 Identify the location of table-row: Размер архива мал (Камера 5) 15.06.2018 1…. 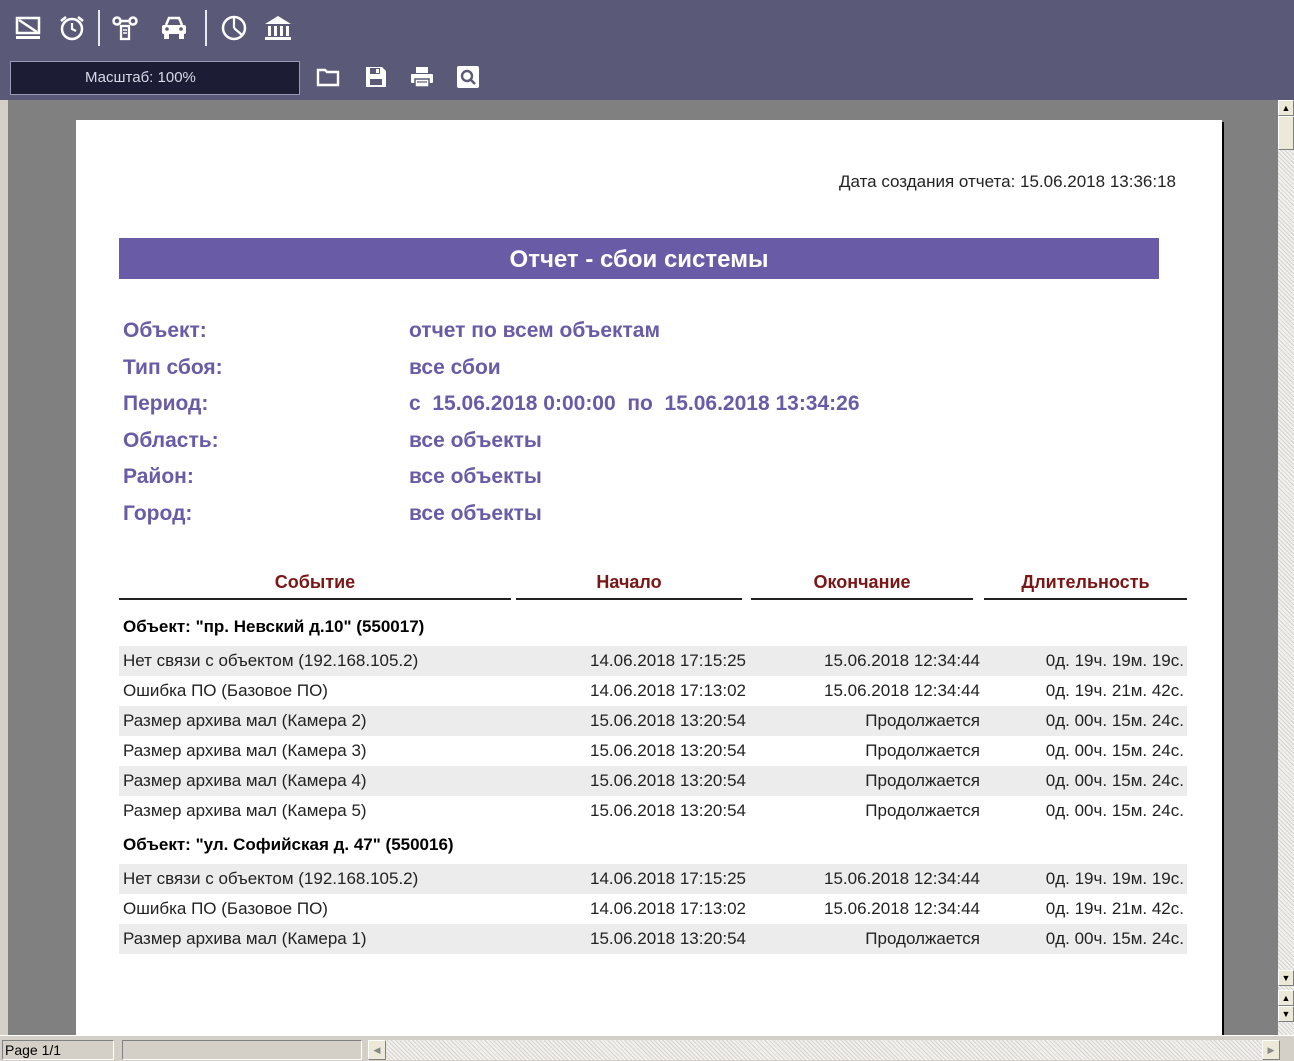
(653, 811).